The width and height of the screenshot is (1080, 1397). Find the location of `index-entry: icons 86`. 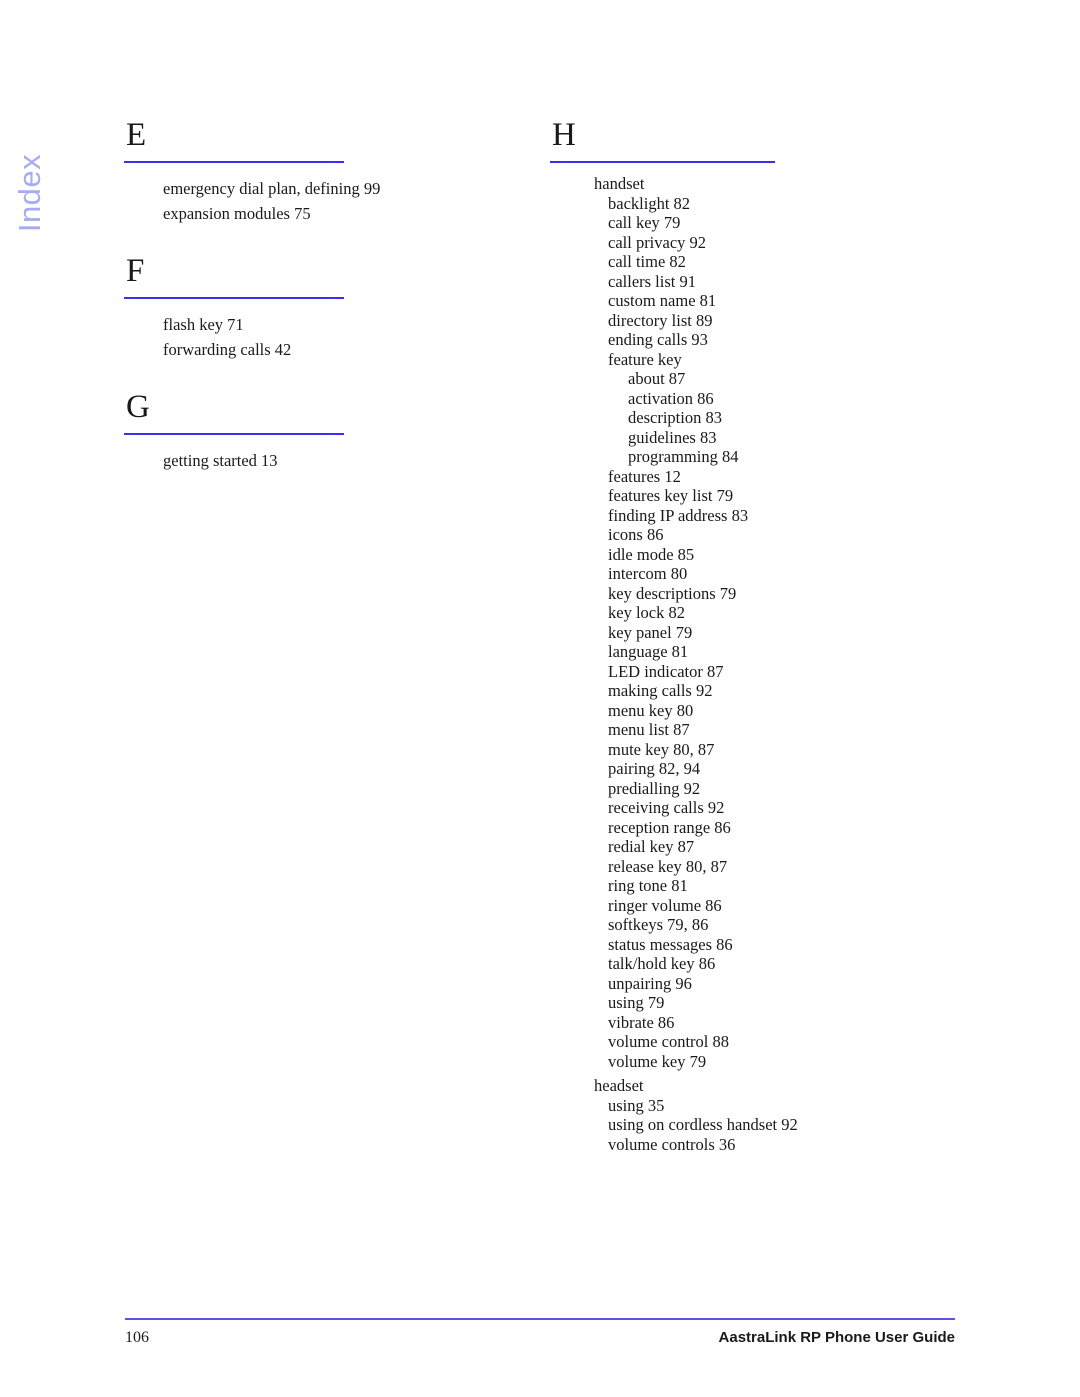

index-entry: icons 86 is located at coordinates (760, 535).